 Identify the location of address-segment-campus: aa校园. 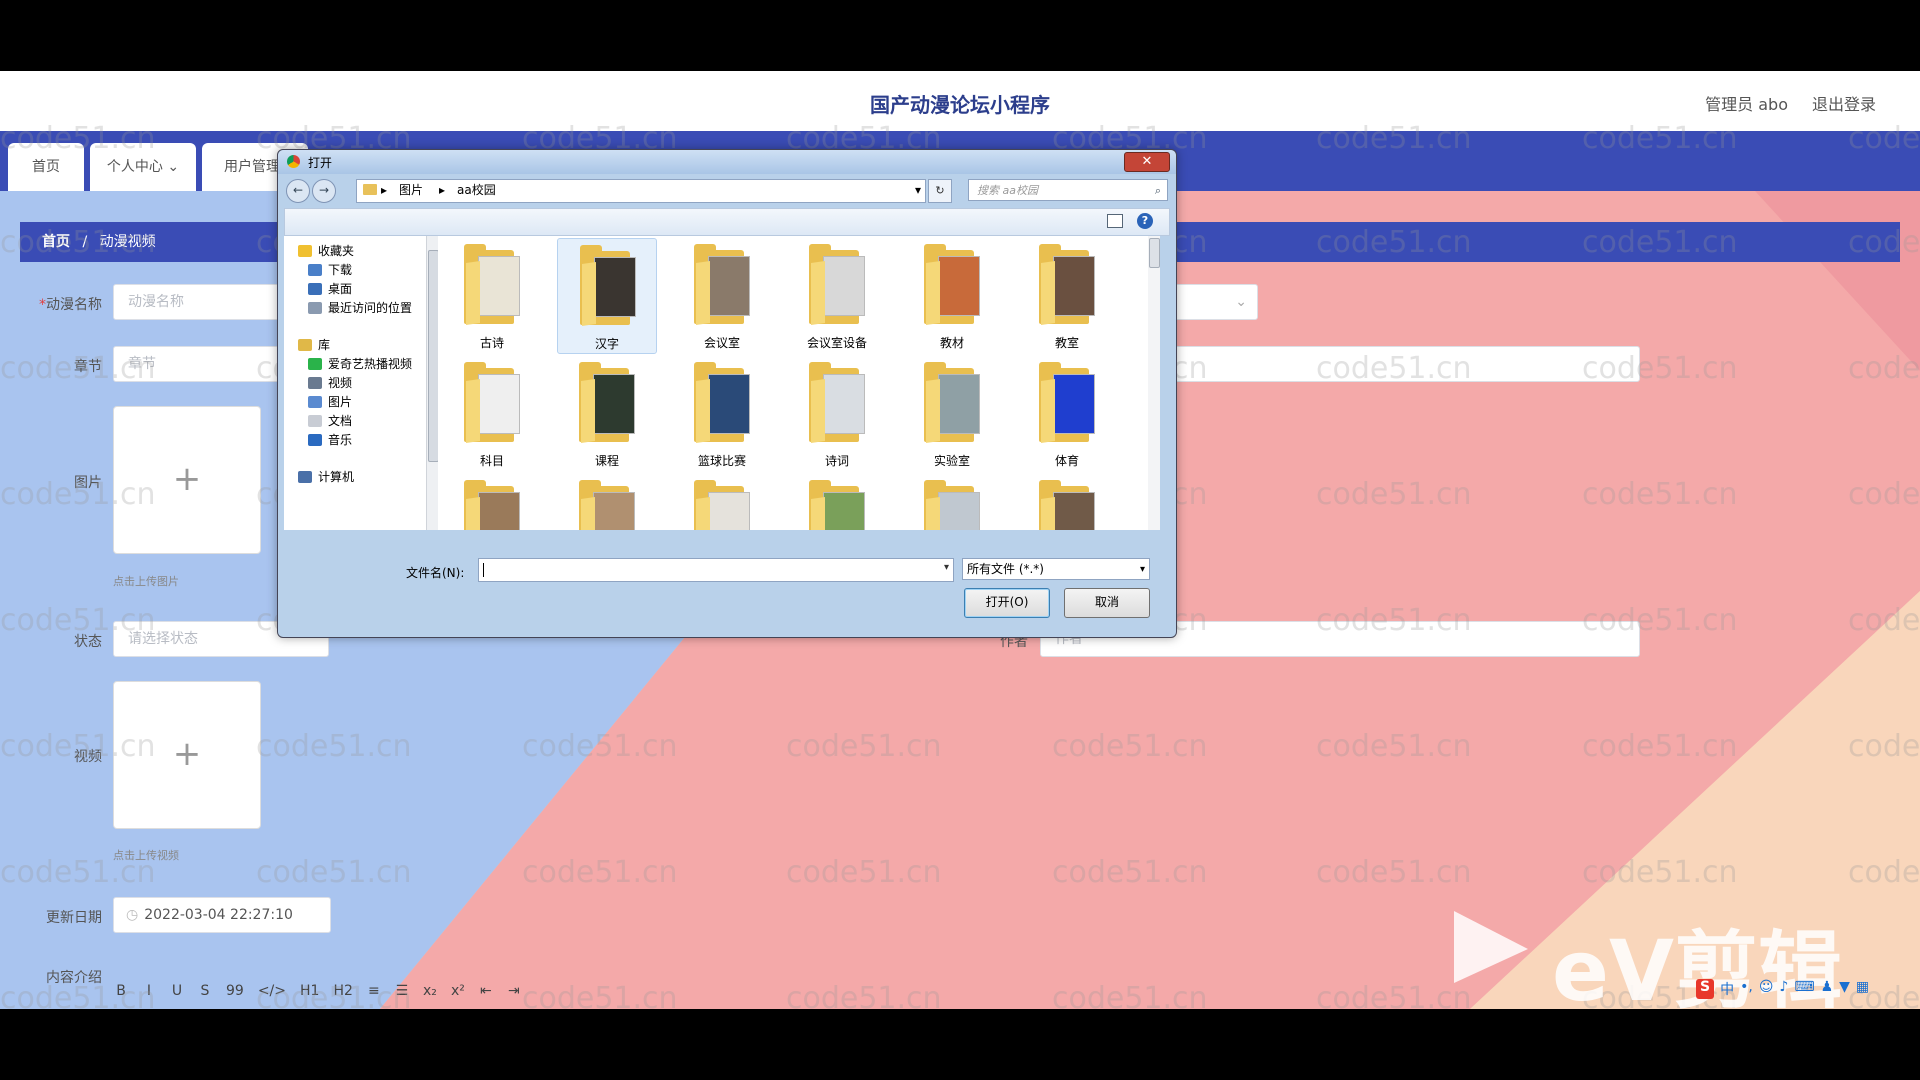
(476, 190).